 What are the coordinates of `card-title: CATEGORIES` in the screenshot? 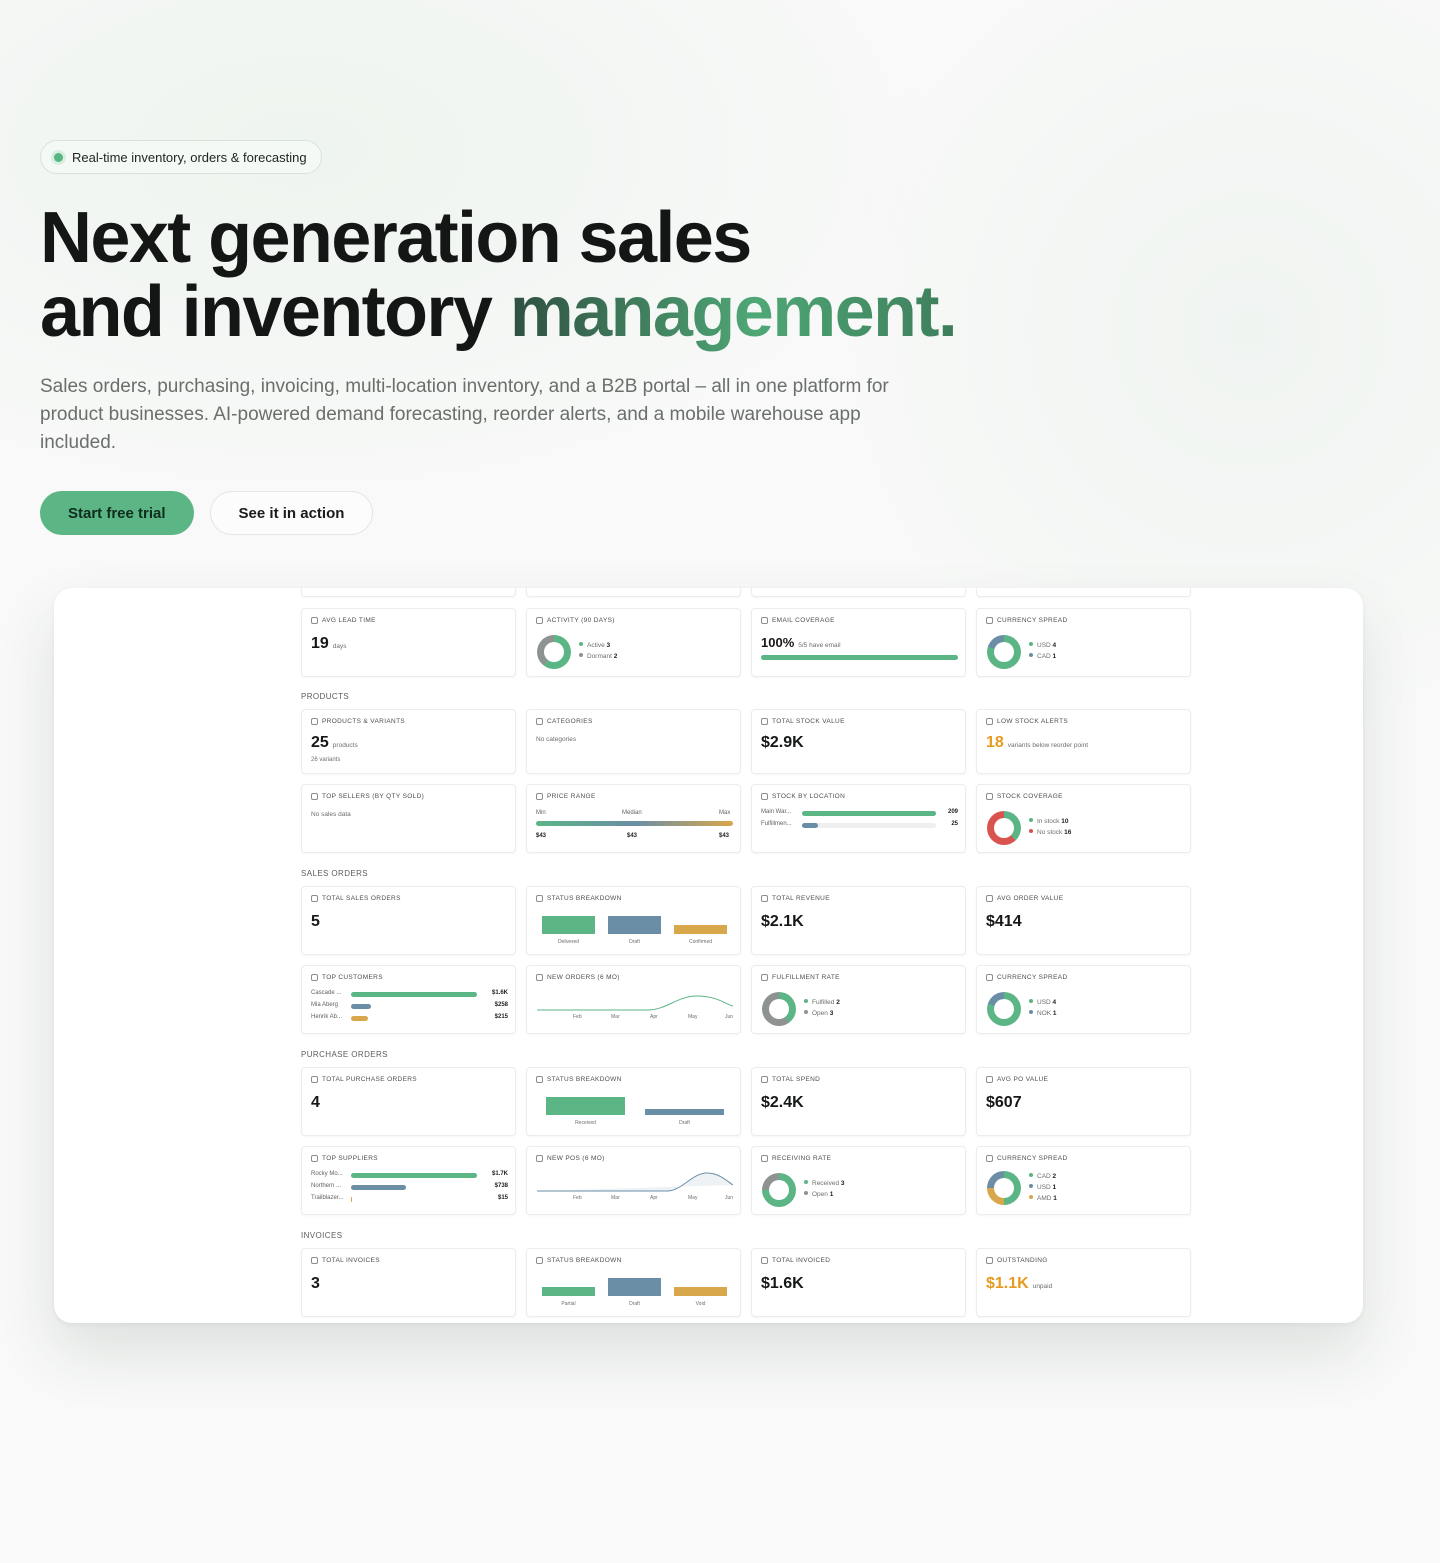 It's located at (570, 721).